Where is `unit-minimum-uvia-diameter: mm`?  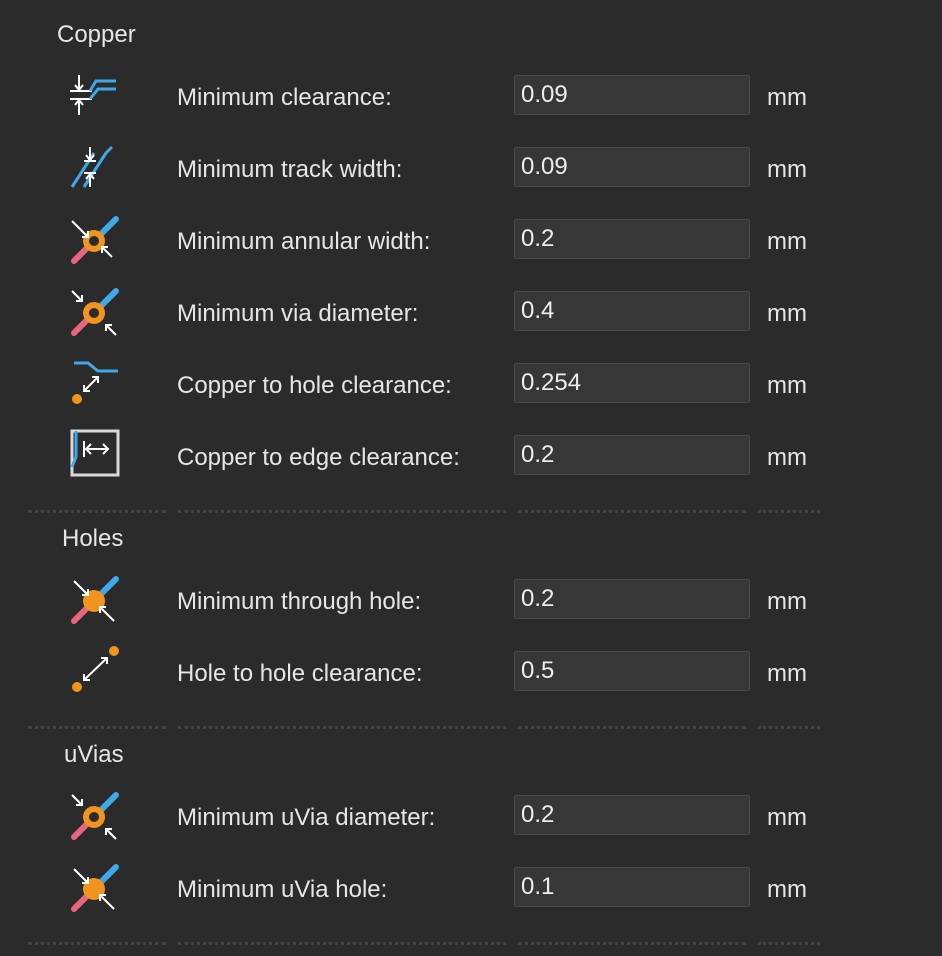 unit-minimum-uvia-diameter: mm is located at coordinates (787, 817).